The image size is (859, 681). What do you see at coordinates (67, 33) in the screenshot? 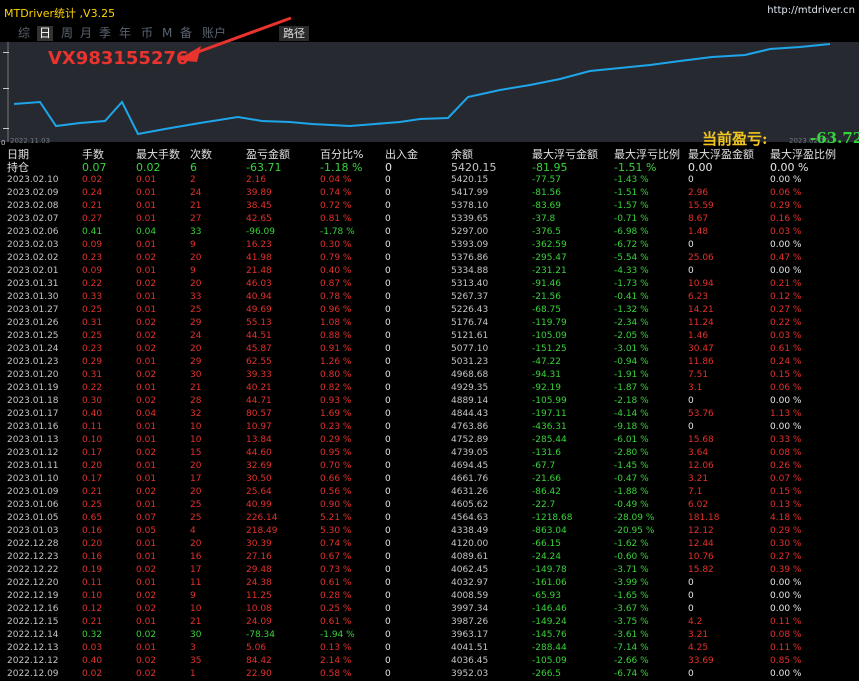
I see `period-tab: 周` at bounding box center [67, 33].